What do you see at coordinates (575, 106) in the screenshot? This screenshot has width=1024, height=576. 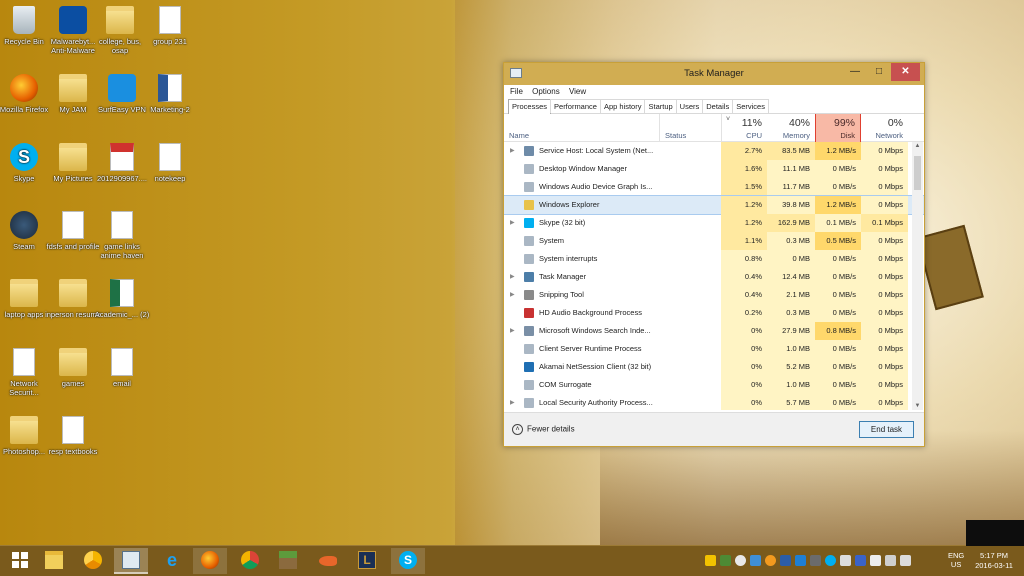 I see `tab-performance: Performance` at bounding box center [575, 106].